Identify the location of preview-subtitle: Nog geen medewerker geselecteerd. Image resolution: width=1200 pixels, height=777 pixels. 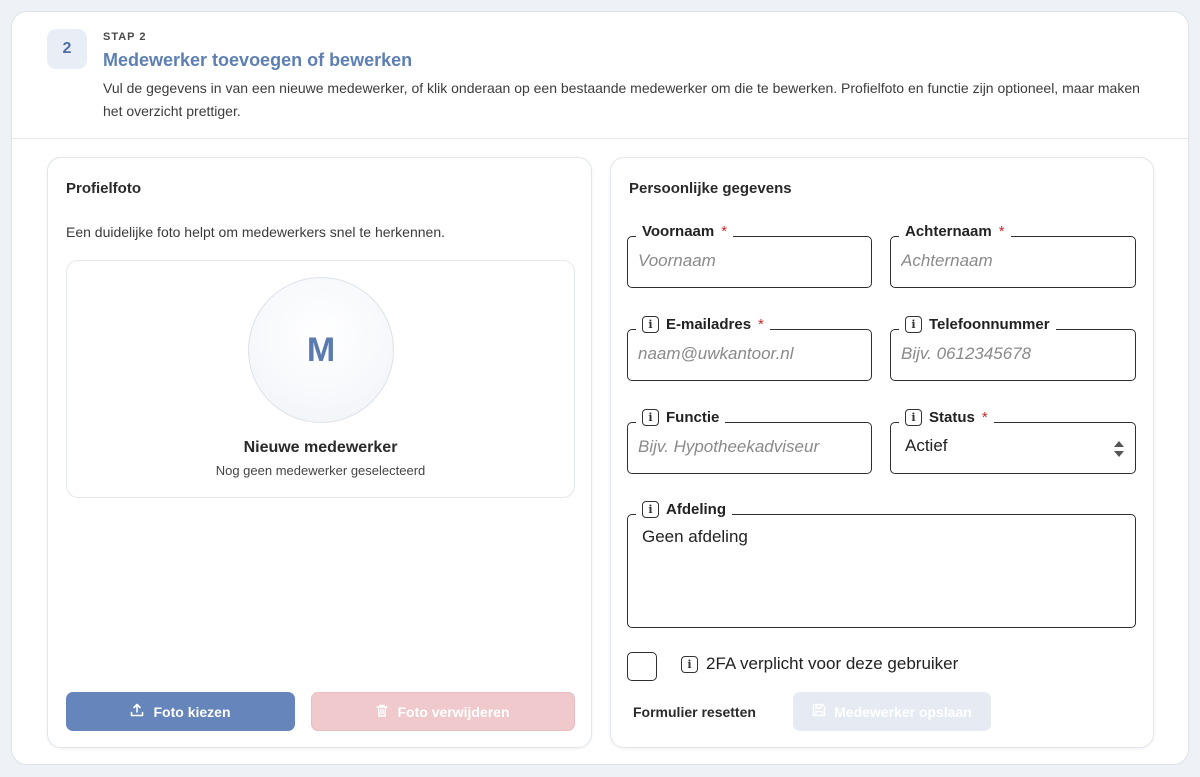
(320, 470).